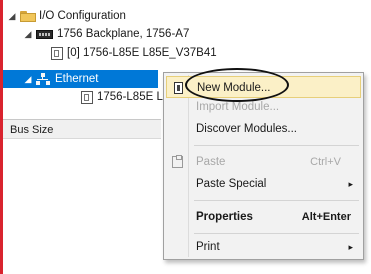 The height and width of the screenshot is (274, 371). Describe the element at coordinates (77, 79) in the screenshot. I see `tree-label: Ethernet` at that location.